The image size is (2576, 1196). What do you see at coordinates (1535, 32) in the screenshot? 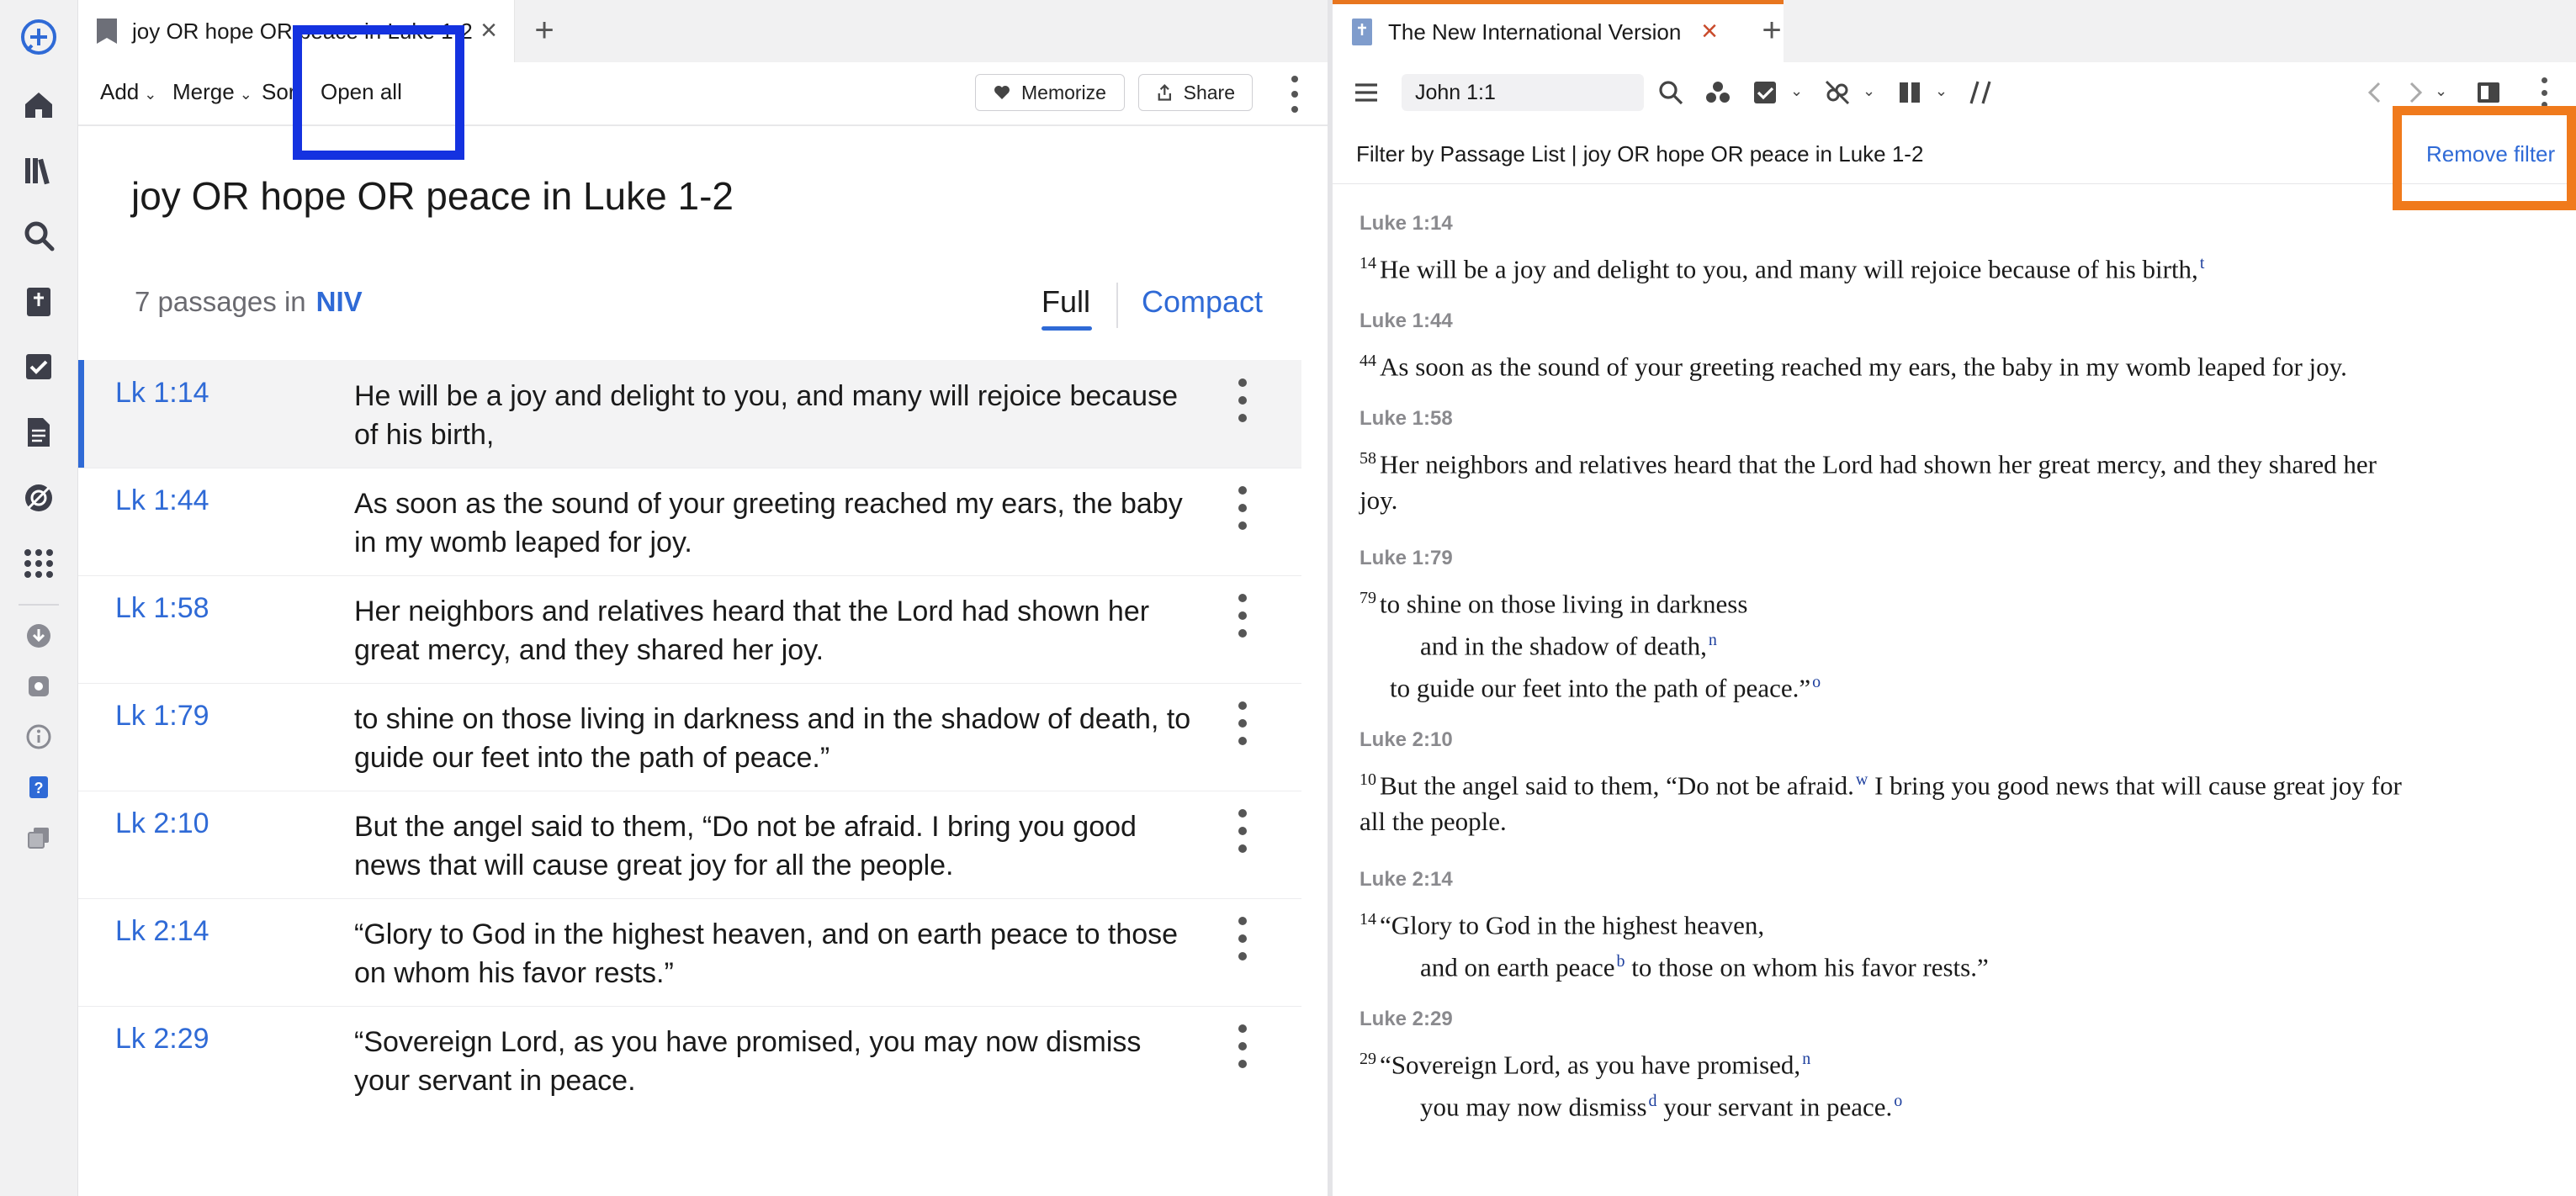
I see `tab-title: The New International Version` at bounding box center [1535, 32].